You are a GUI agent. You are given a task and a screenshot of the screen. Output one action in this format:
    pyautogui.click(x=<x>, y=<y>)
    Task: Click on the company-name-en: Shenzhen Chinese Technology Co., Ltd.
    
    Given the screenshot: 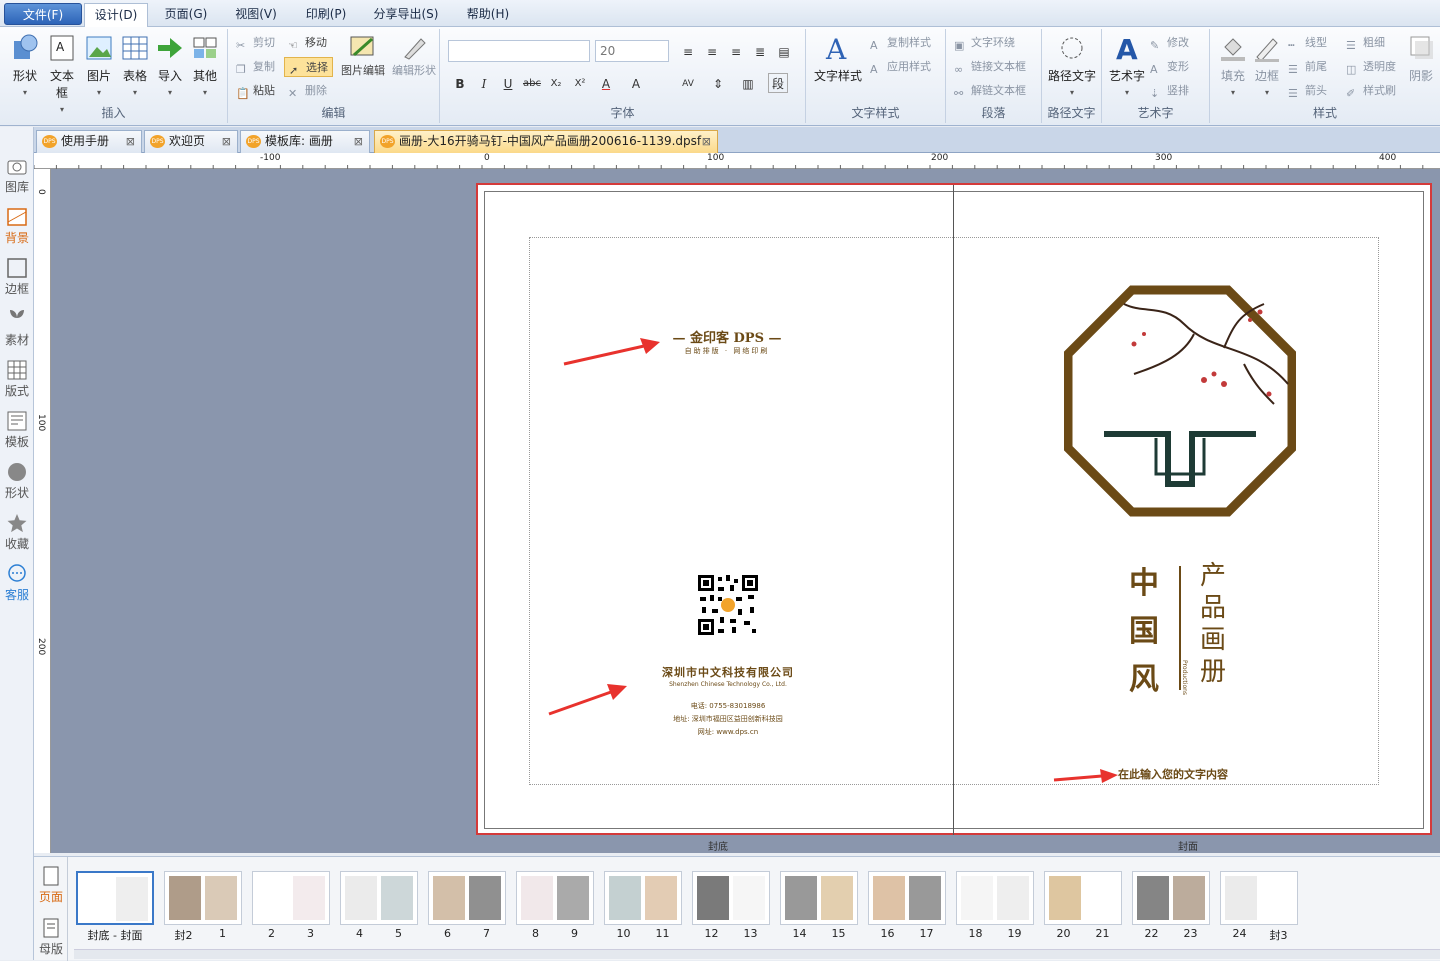 What is the action you would take?
    pyautogui.click(x=728, y=684)
    